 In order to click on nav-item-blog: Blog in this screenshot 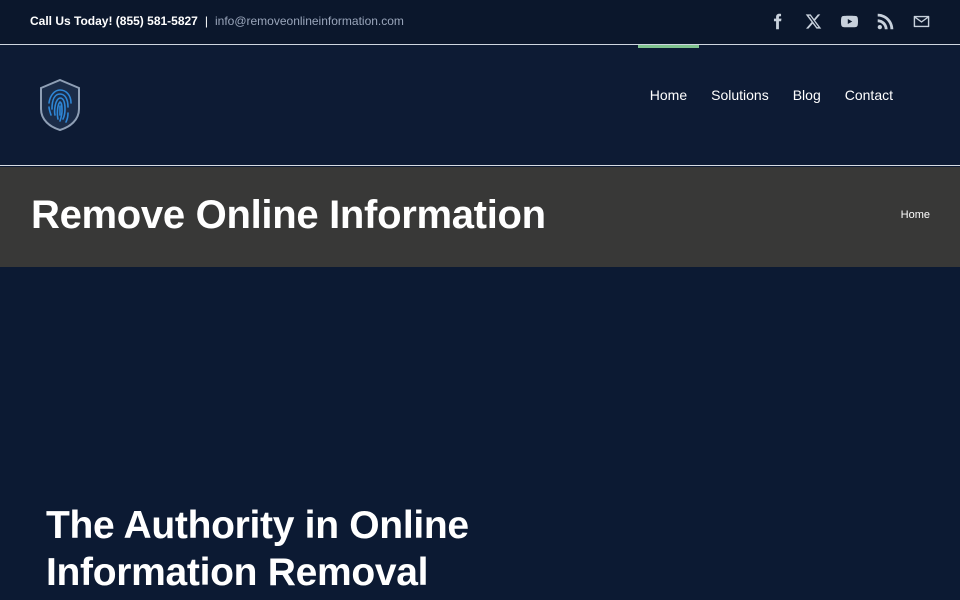, I will do `click(807, 105)`.